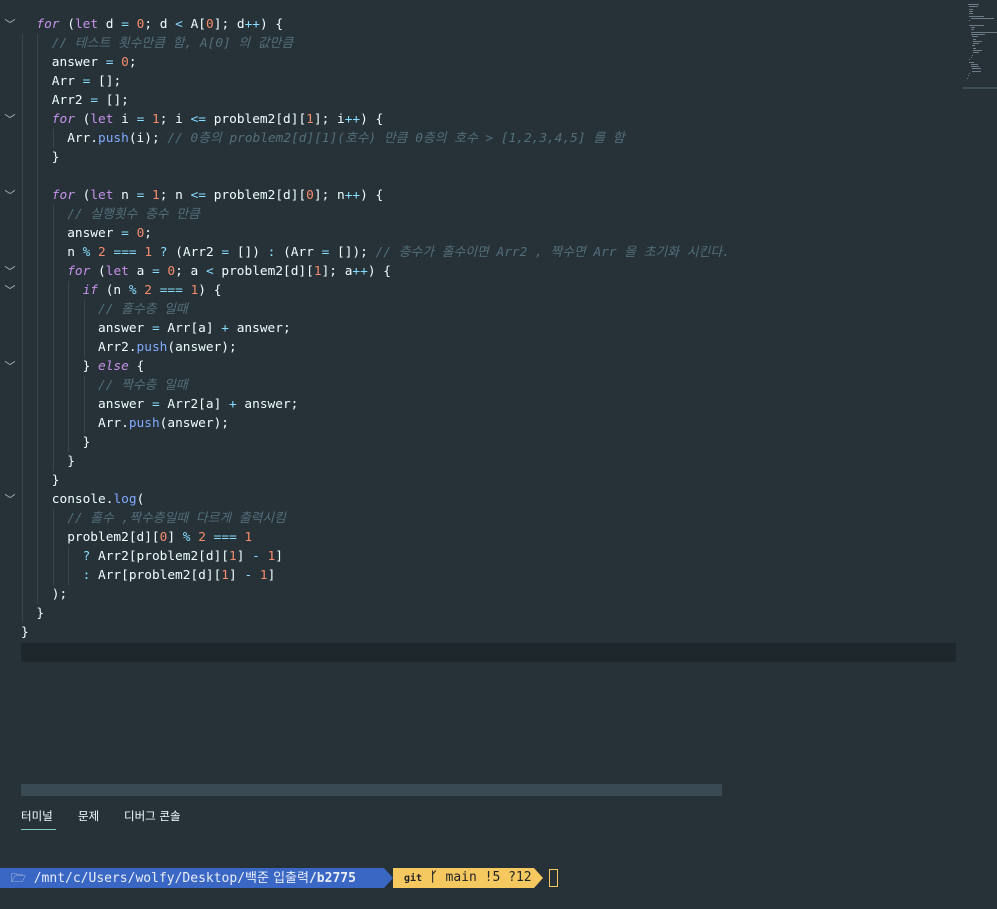 Image resolution: width=997 pixels, height=909 pixels. I want to click on code-token: // 테스트 횟수만큼 함, A[0] 의 값만큼, so click(172, 43).